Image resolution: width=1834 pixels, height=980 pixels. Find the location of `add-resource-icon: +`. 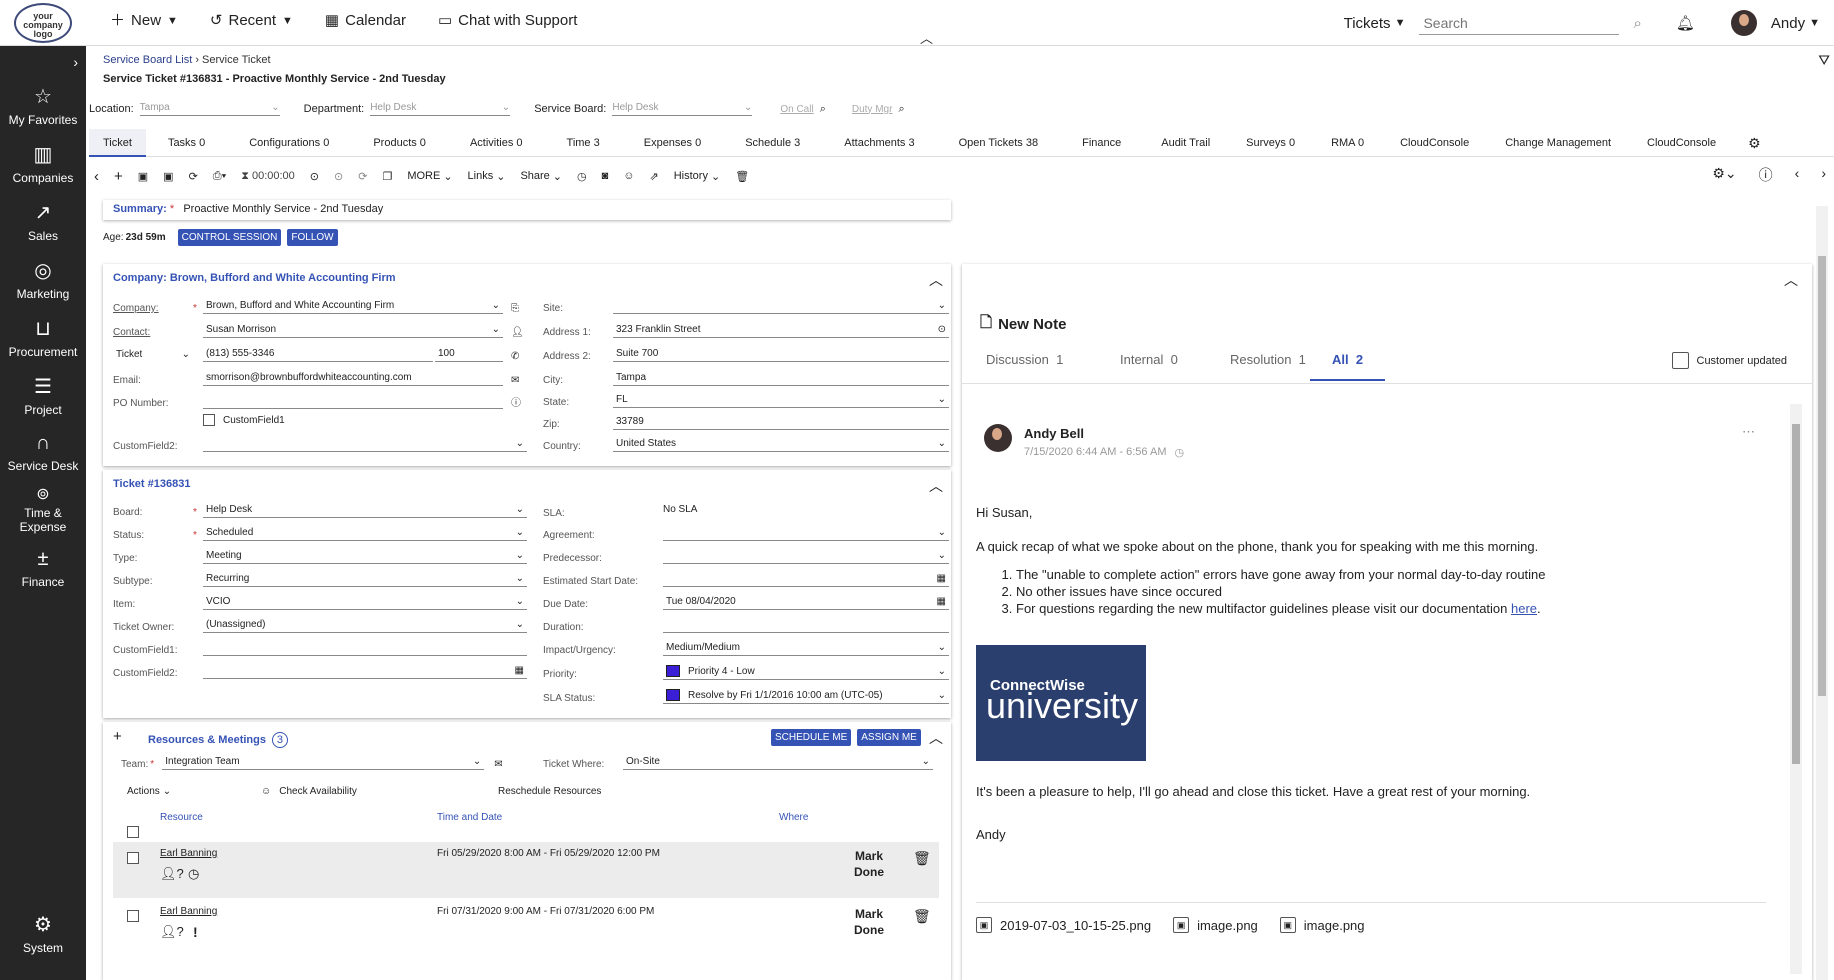

add-resource-icon: + is located at coordinates (117, 736).